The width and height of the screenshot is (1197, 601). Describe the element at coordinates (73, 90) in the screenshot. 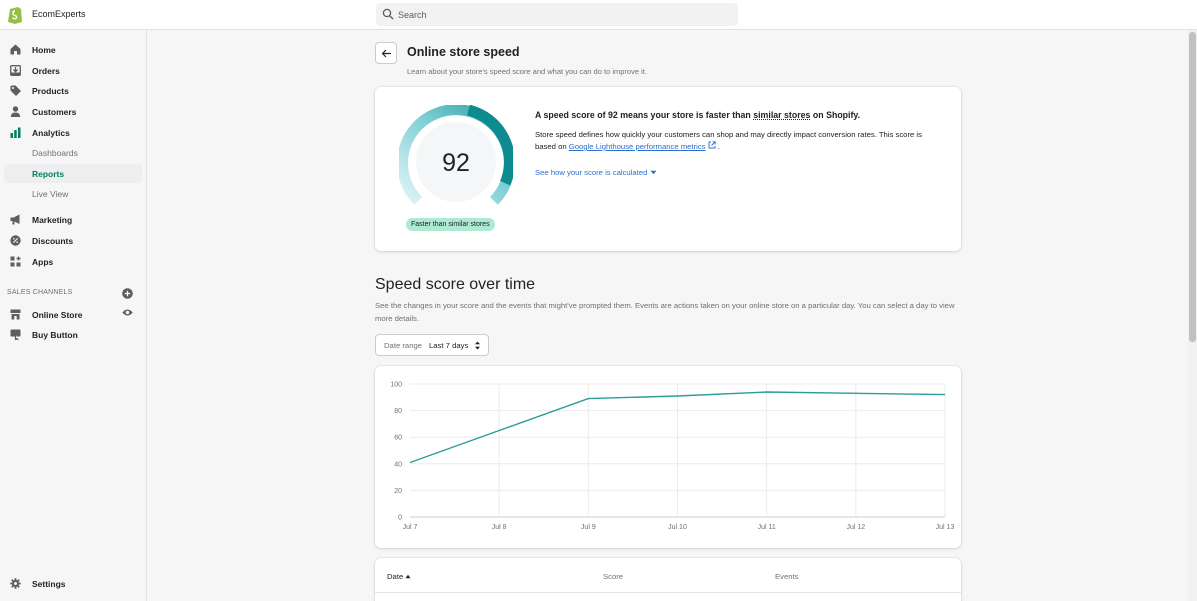

I see `sidebar-item-products: Products` at that location.